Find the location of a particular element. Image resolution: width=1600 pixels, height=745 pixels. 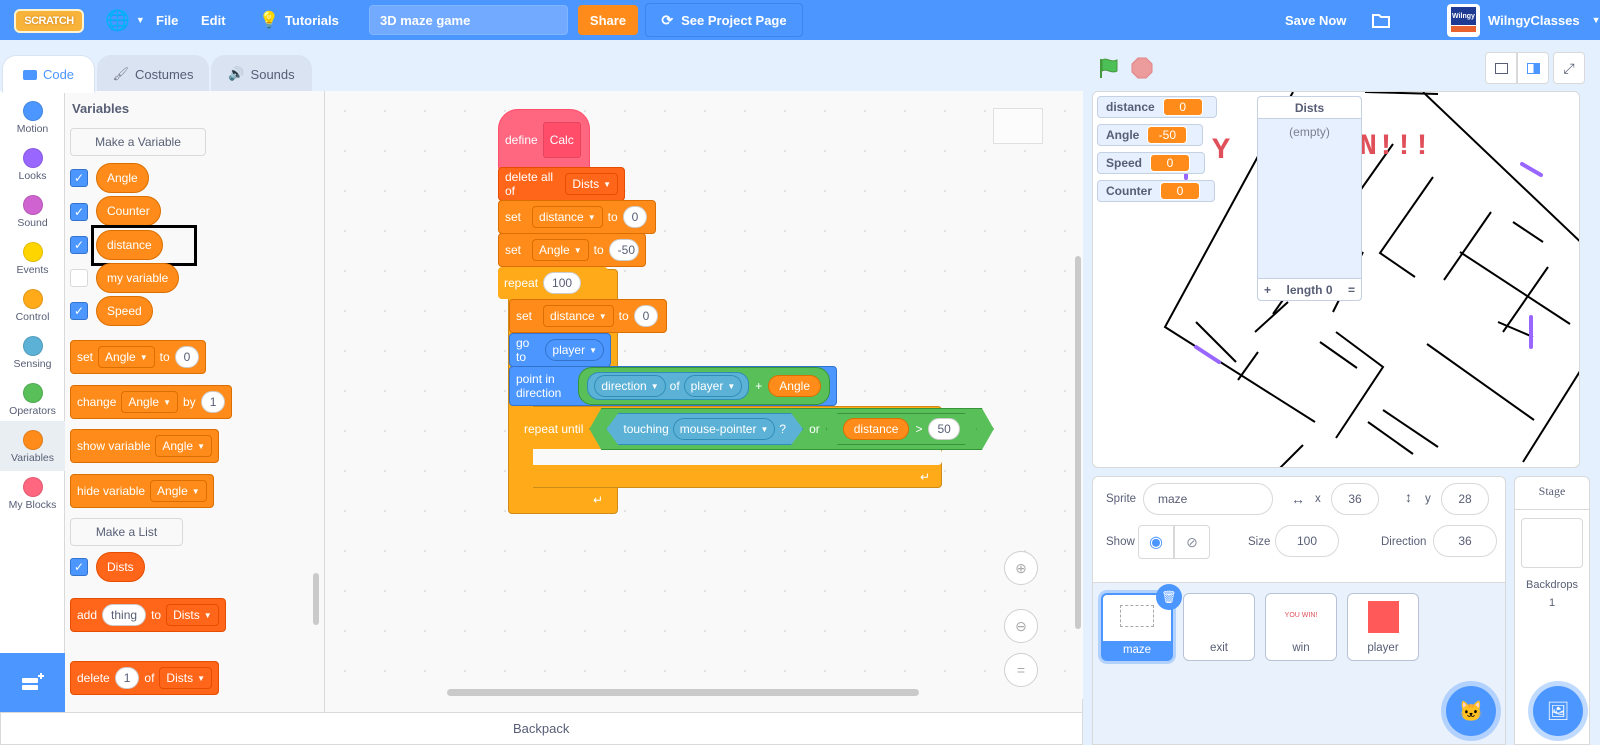

distance-reporter: distance is located at coordinates (876, 429).